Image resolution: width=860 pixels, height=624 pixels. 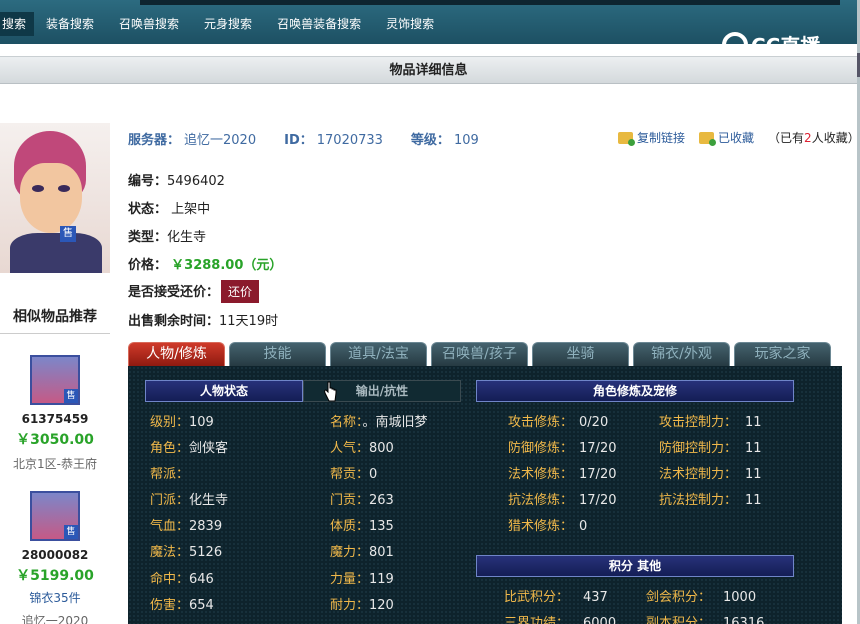 What do you see at coordinates (176, 354) in the screenshot?
I see `tab-character-cultivation: 人物/修炼` at bounding box center [176, 354].